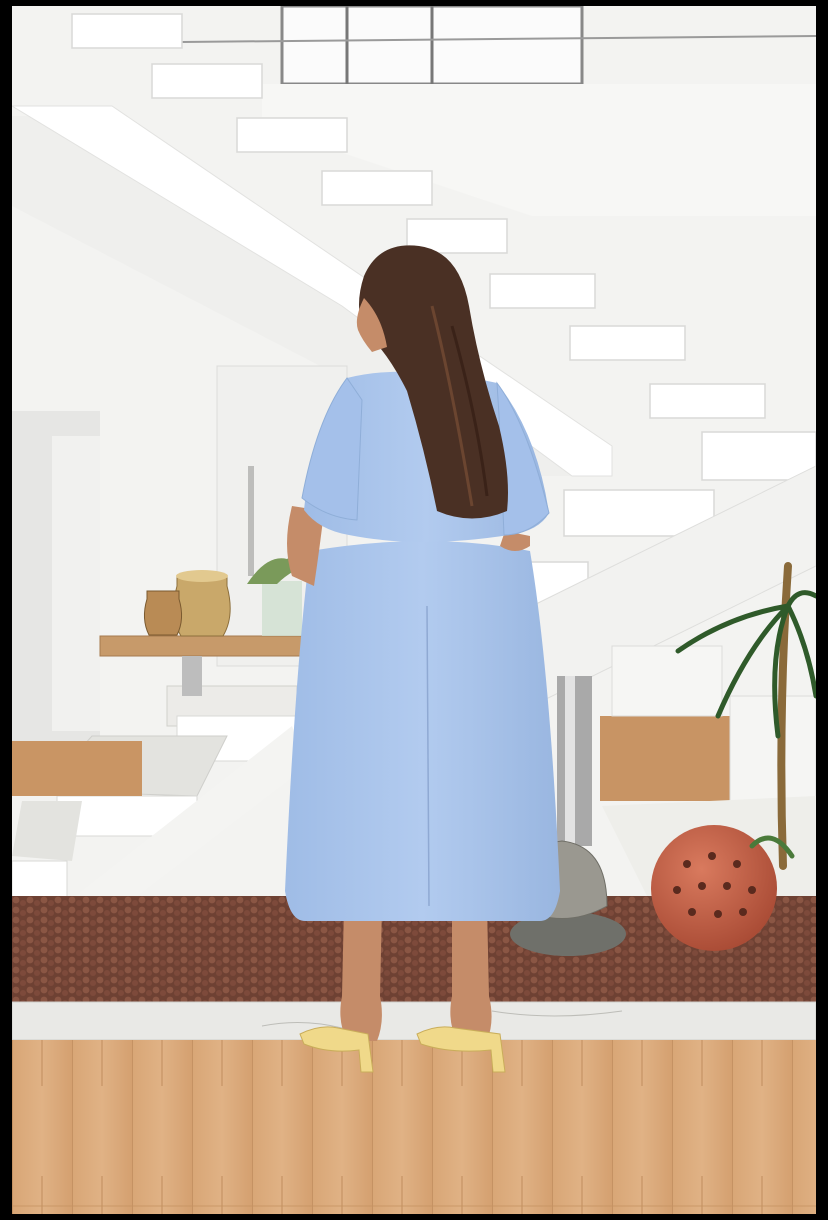  What do you see at coordinates (202, 646) in the screenshot?
I see `console-table` at bounding box center [202, 646].